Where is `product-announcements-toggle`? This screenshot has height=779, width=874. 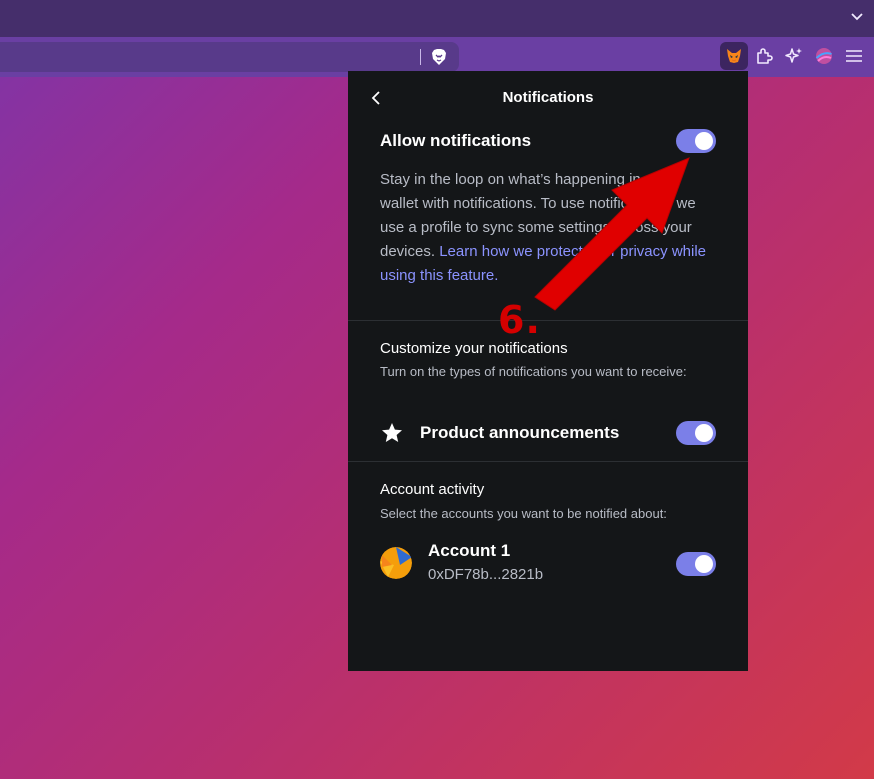
product-announcements-toggle is located at coordinates (696, 433).